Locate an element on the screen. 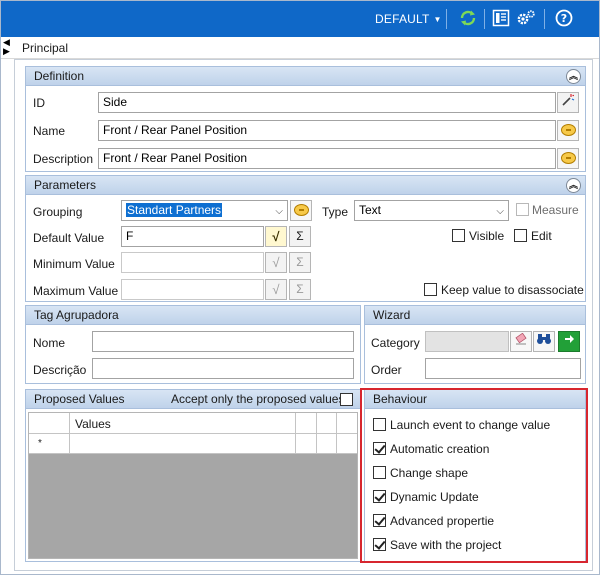 The width and height of the screenshot is (600, 575). parameters-header: Parameters ︽ is located at coordinates (305, 185).